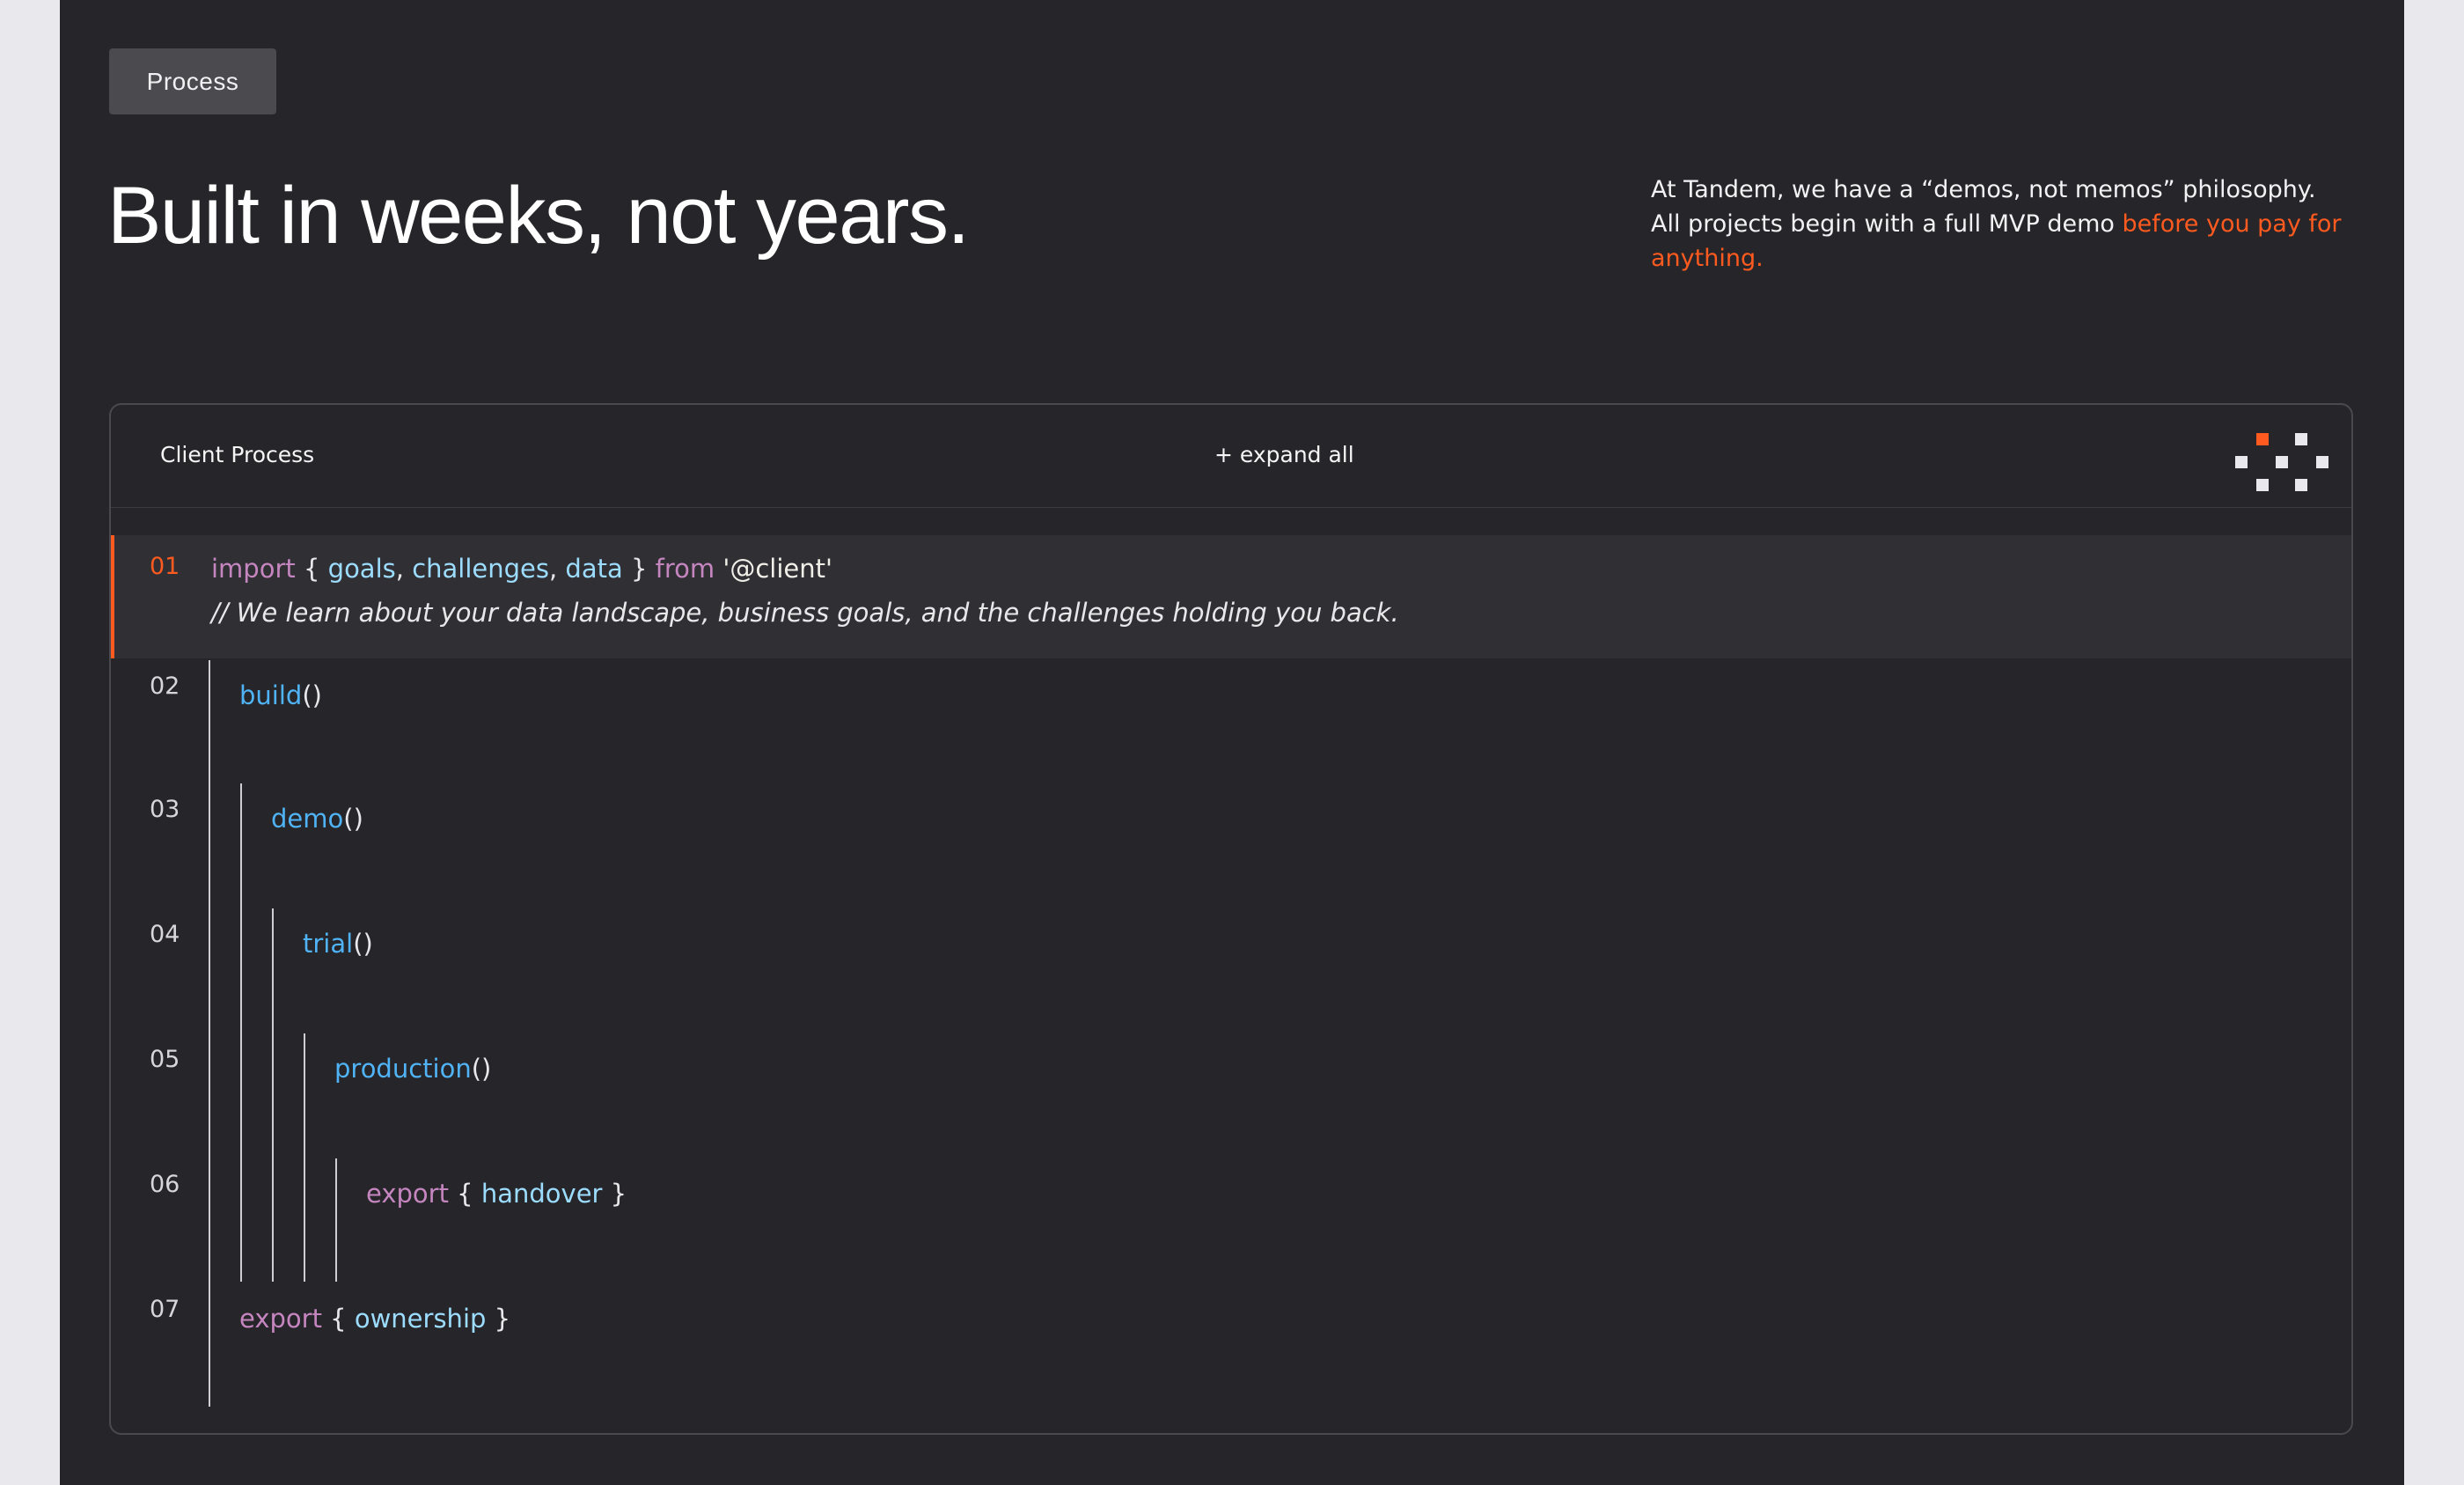 Image resolution: width=2464 pixels, height=1485 pixels. What do you see at coordinates (1887, 224) in the screenshot?
I see `intro-line-2: All projects begin with a full MVP demo` at bounding box center [1887, 224].